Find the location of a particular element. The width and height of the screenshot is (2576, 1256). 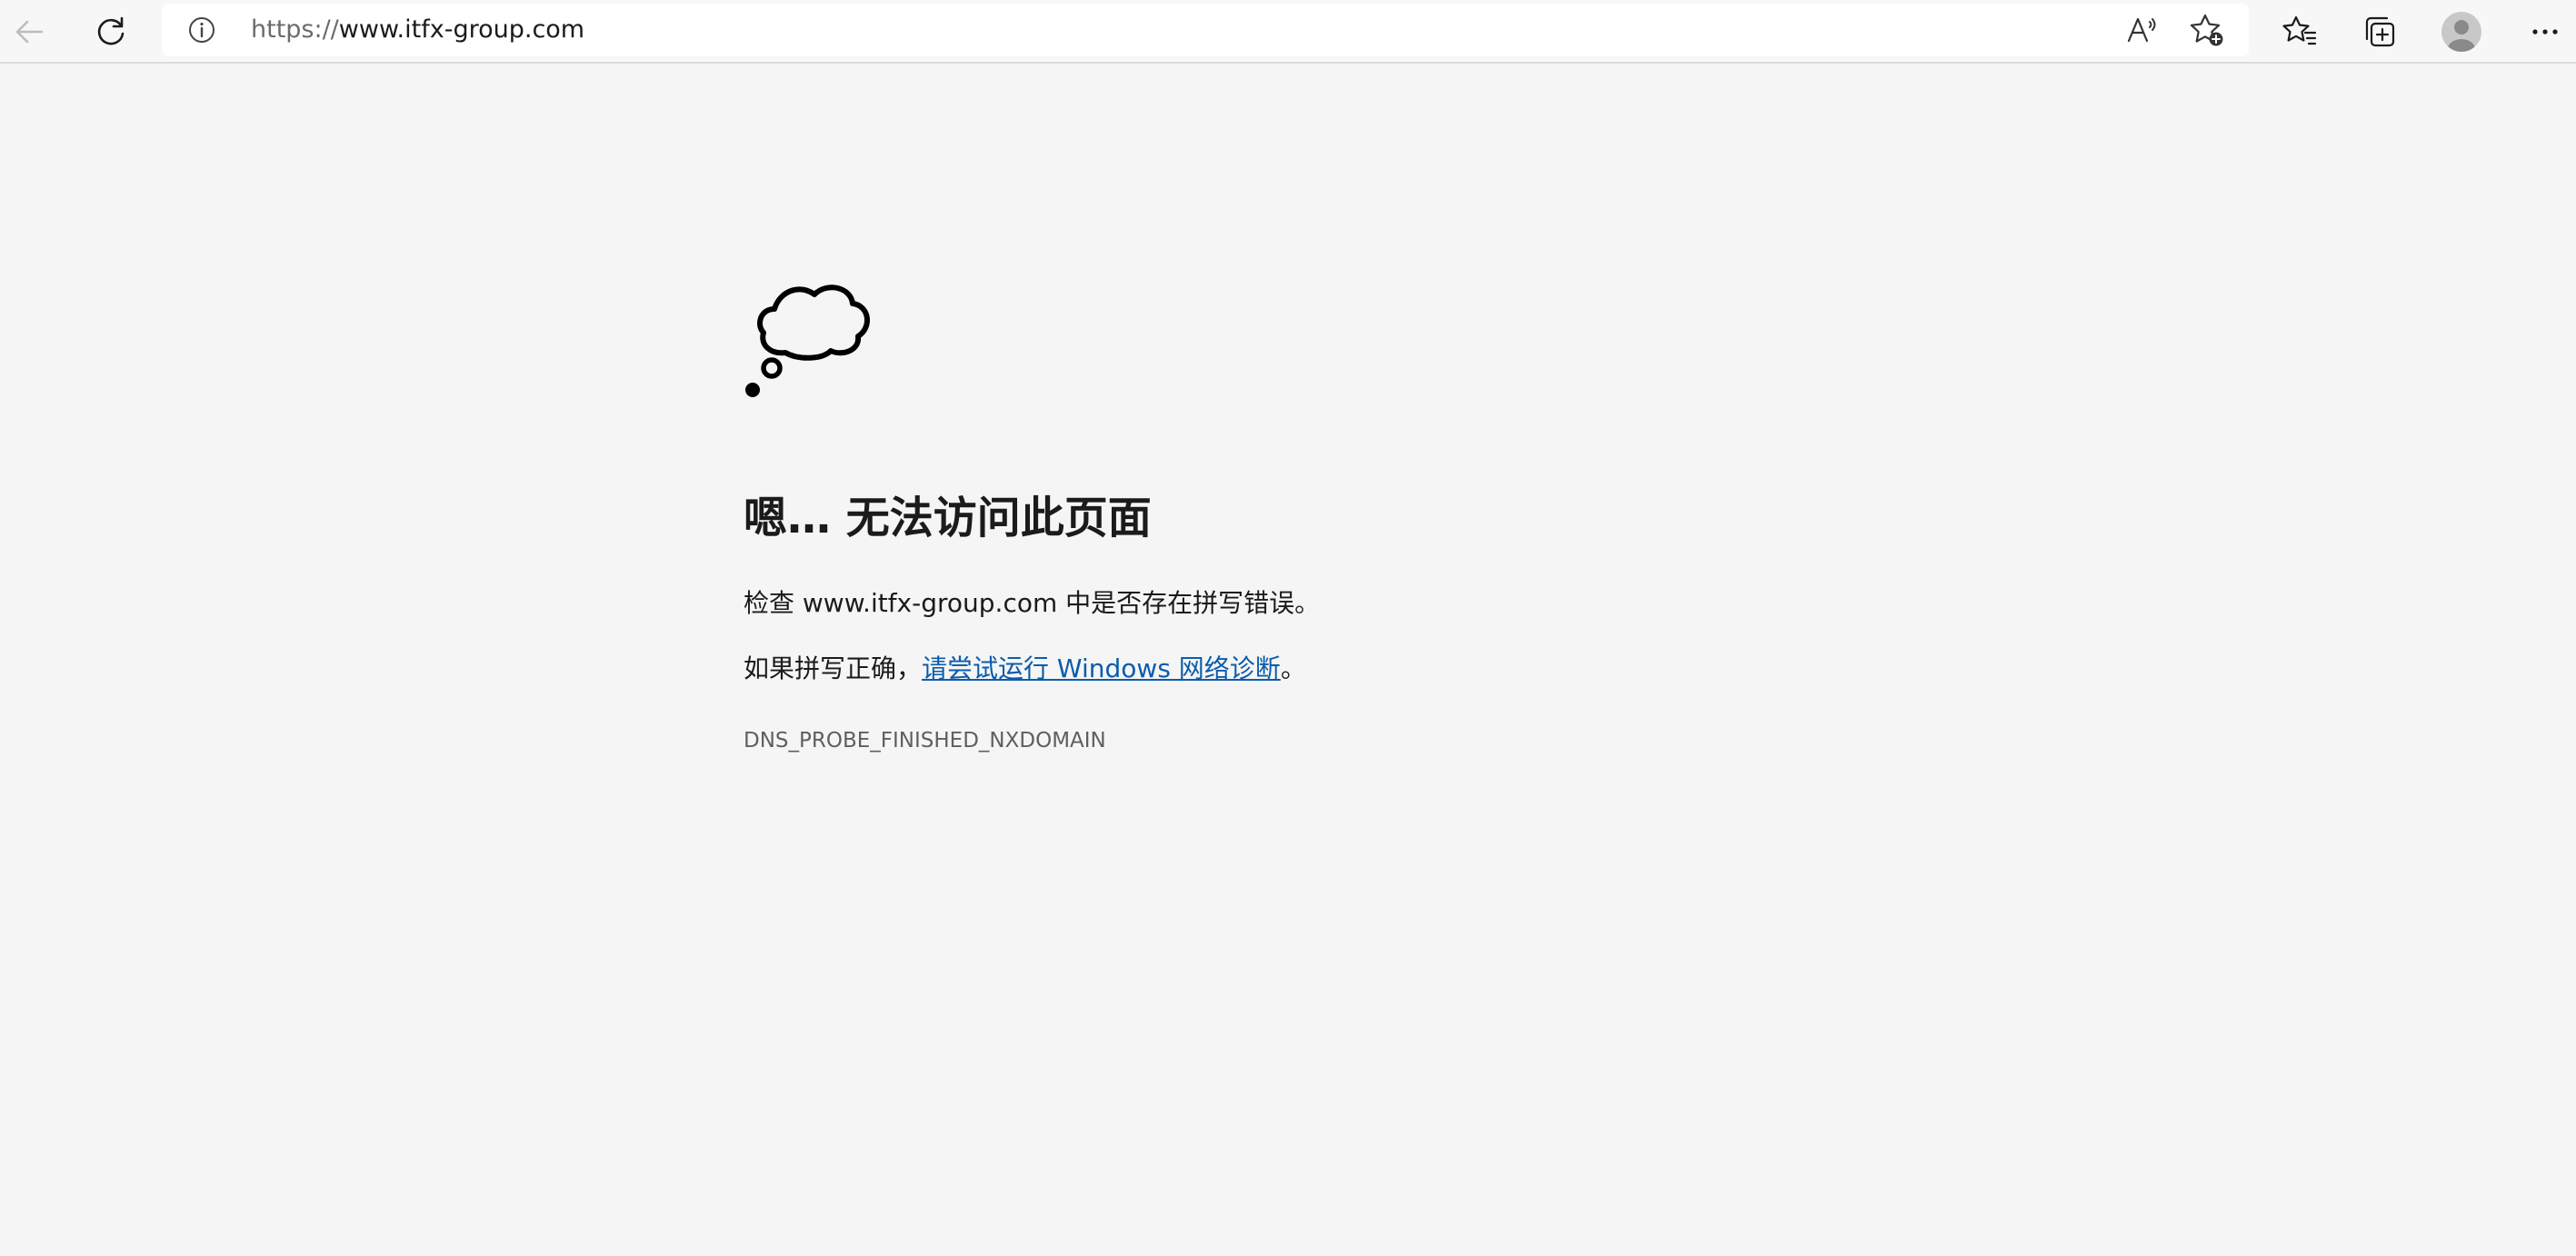

collections-icon is located at coordinates (2380, 31).